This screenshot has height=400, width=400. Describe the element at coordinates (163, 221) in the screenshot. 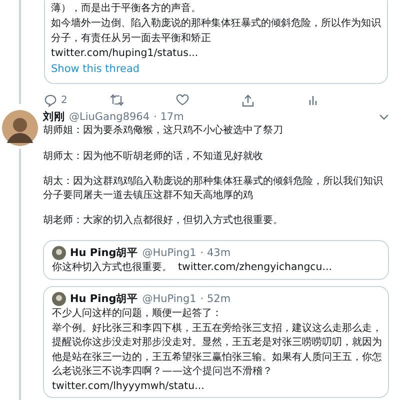

I see `tweet-text: 胡老师：大家的切入点都很好，但切入方式也很重要。` at that location.